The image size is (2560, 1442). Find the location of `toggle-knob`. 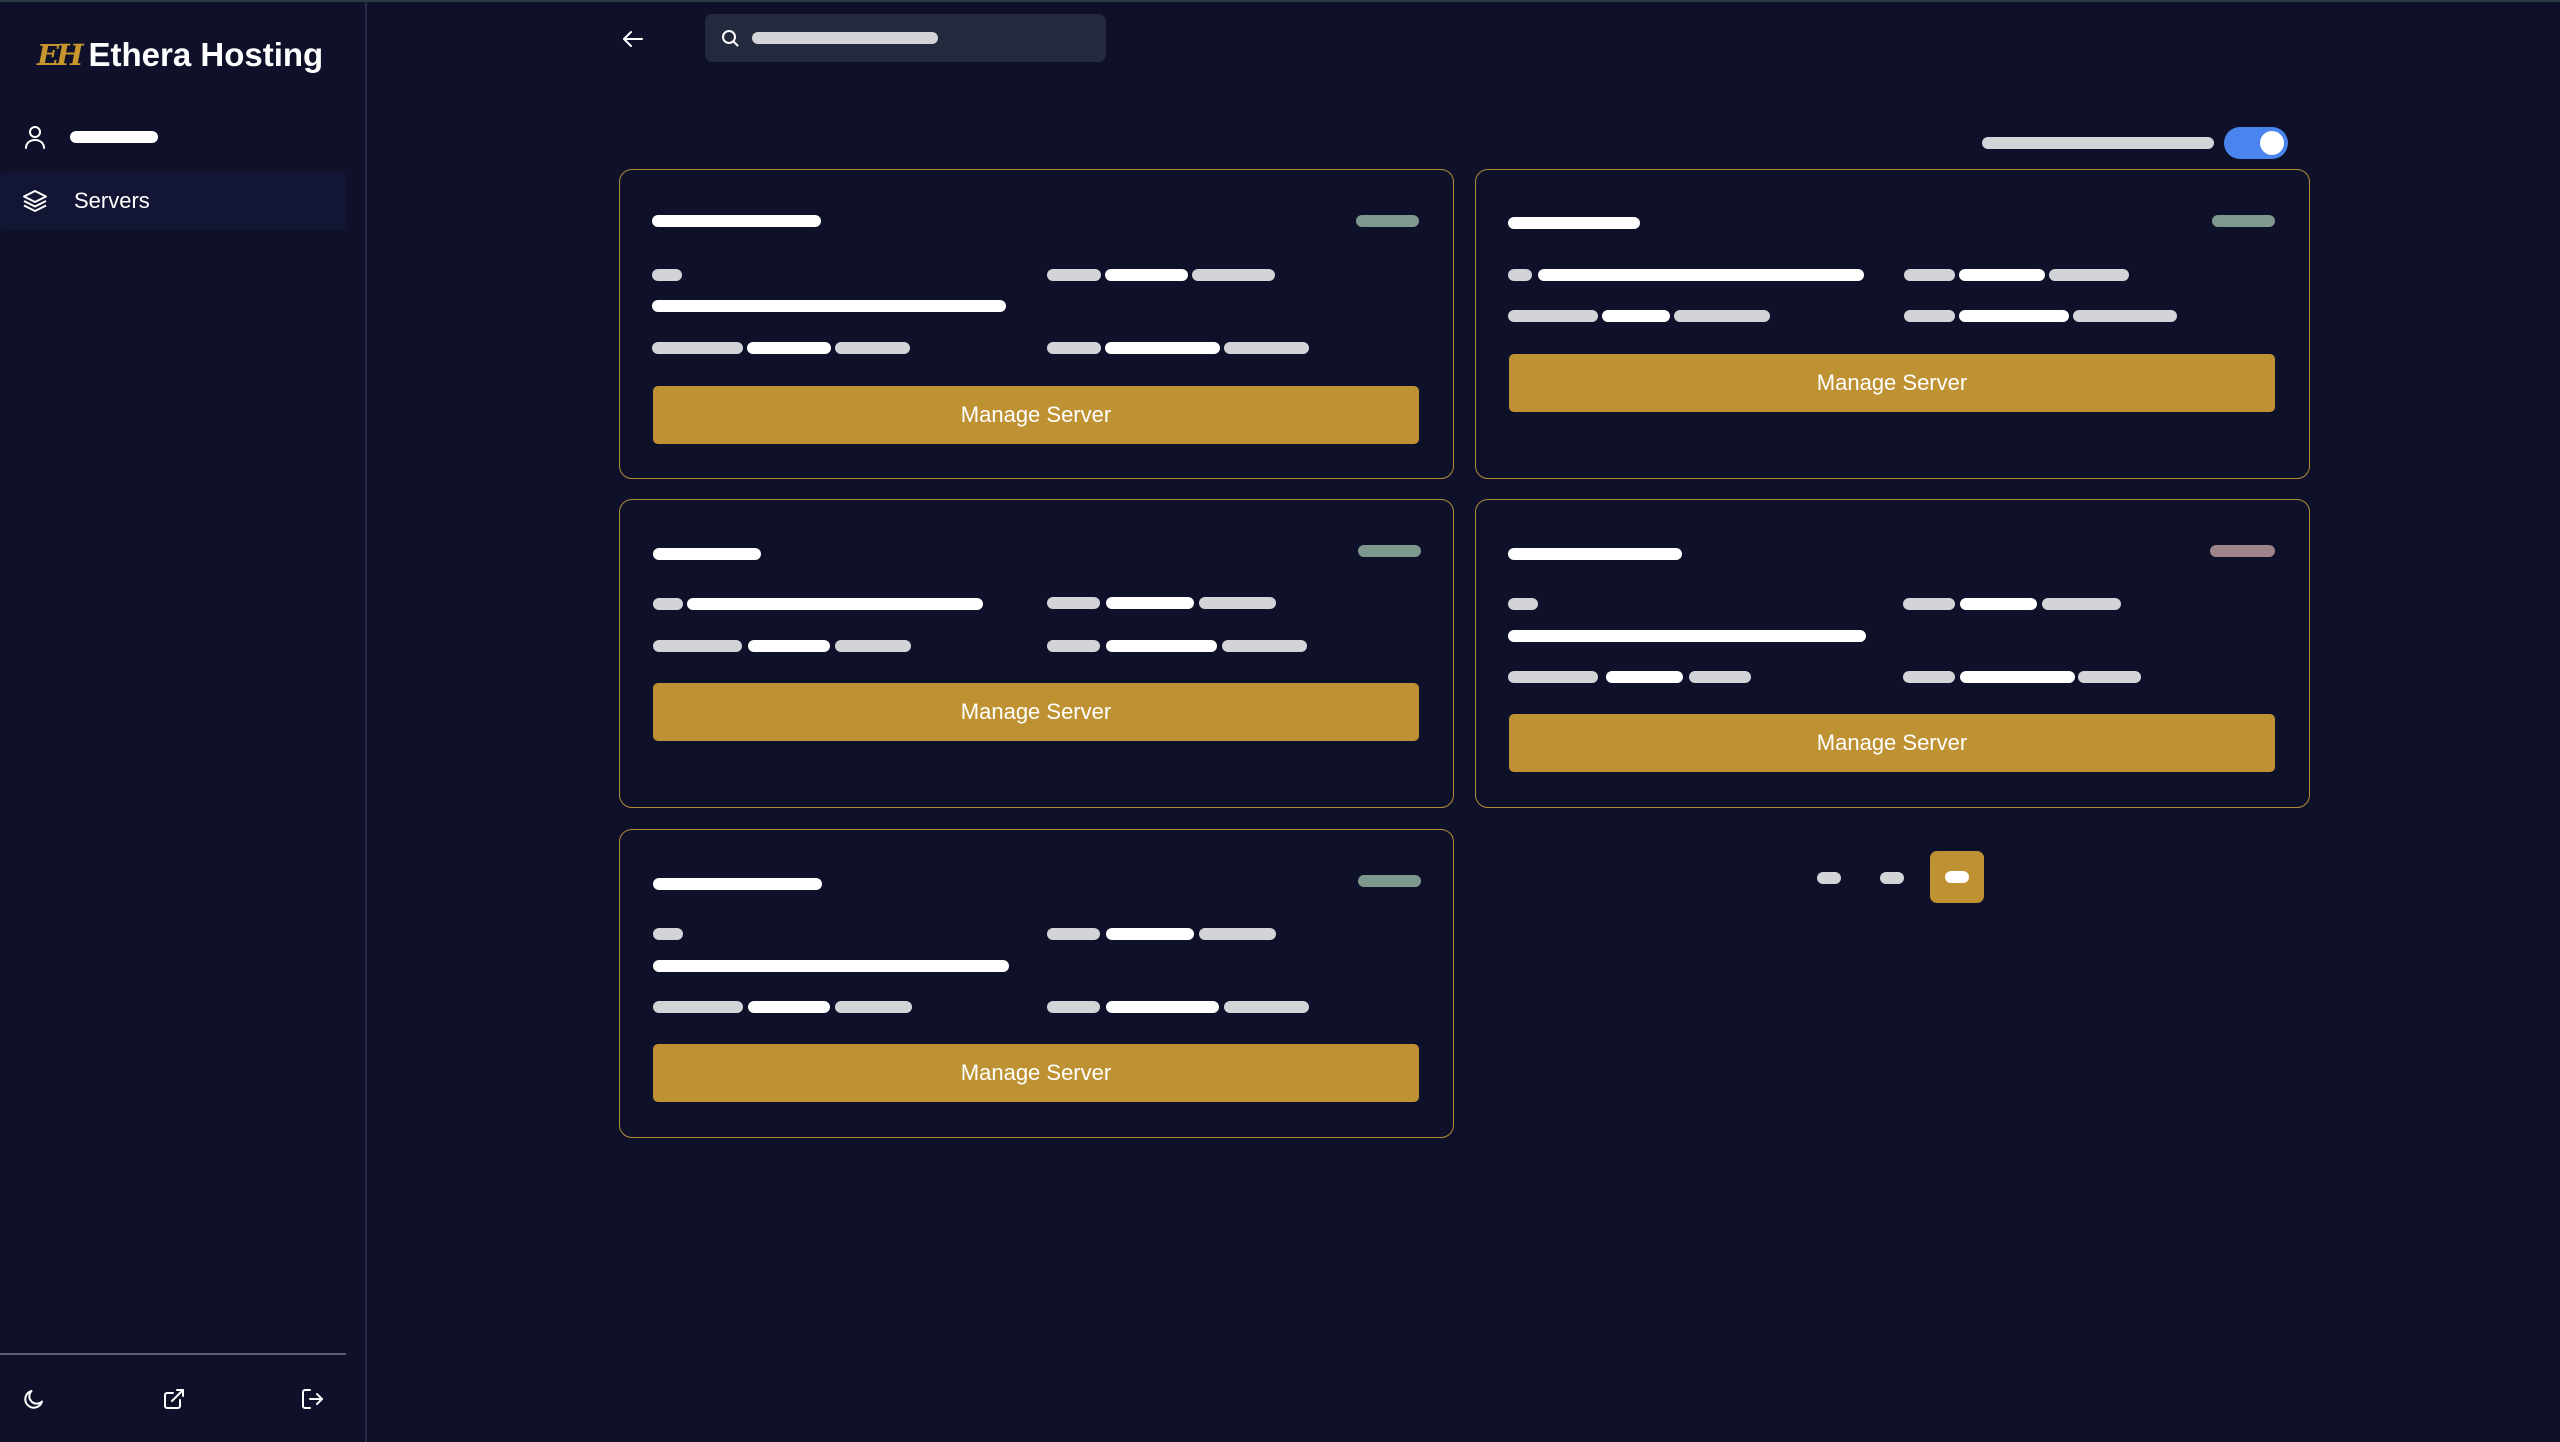

toggle-knob is located at coordinates (2272, 143).